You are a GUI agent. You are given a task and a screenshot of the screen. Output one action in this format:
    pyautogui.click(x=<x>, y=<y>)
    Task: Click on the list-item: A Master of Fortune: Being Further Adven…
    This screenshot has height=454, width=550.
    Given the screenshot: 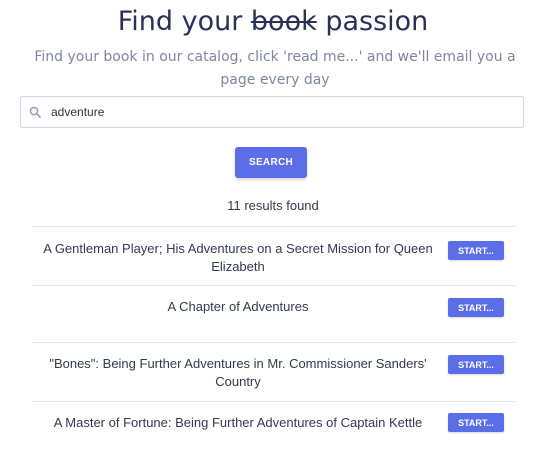 What is the action you would take?
    pyautogui.click(x=274, y=423)
    